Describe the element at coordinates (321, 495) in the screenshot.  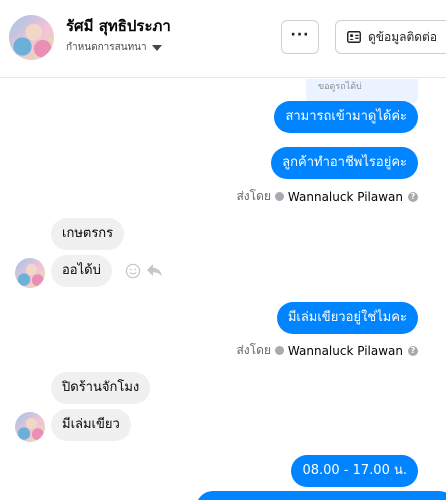
I see `outgoing-message-partial` at that location.